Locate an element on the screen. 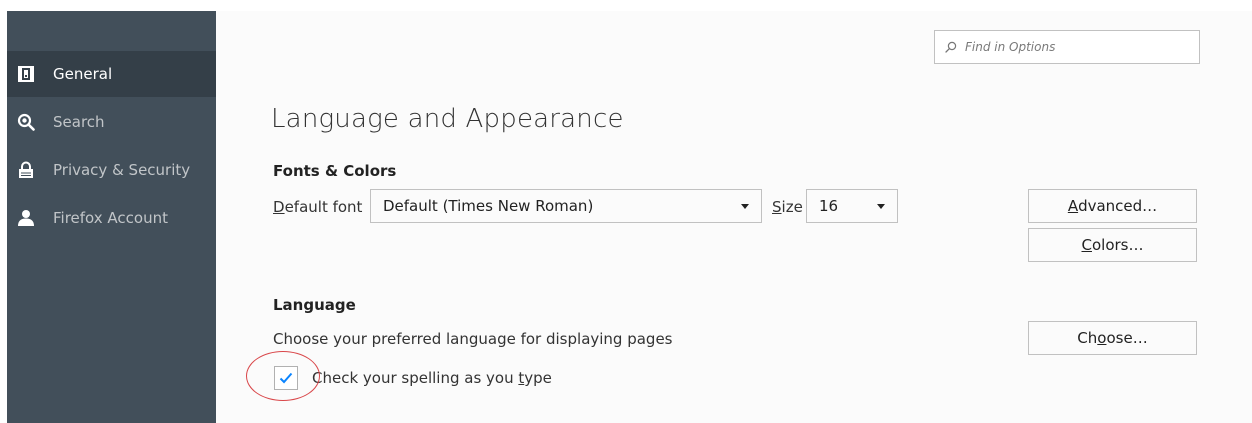 This screenshot has width=1252, height=423. lock-icon is located at coordinates (26, 170).